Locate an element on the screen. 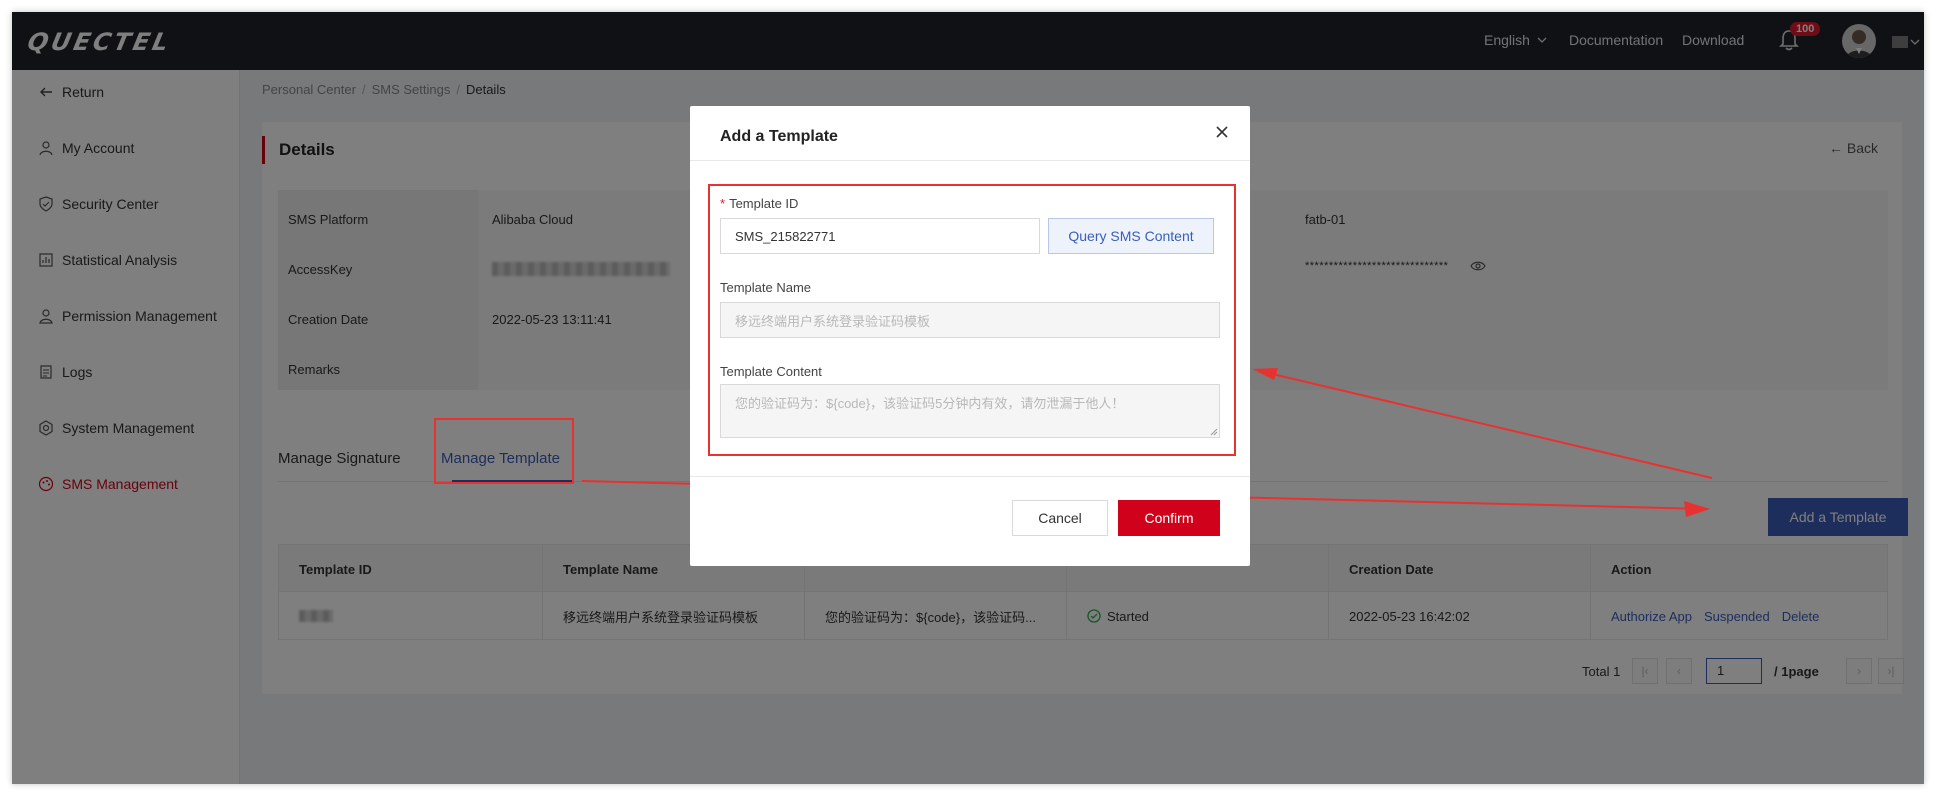 The width and height of the screenshot is (1943, 805). query-sms-content-button: Query SMS Content is located at coordinates (1131, 236).